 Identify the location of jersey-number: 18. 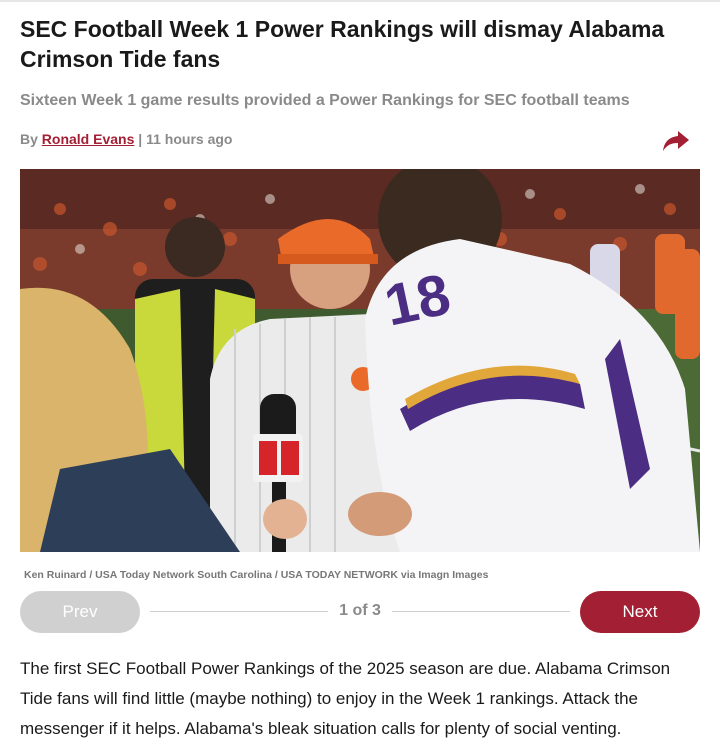
(417, 300).